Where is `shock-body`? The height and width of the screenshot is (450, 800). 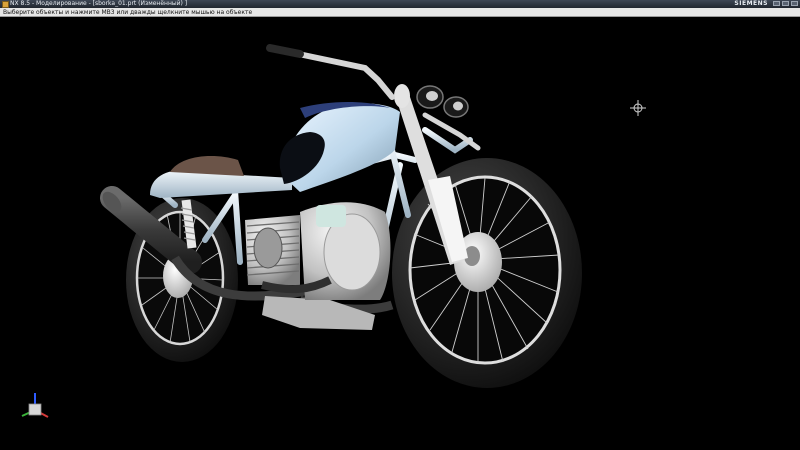
shock-body is located at coordinates (189, 224).